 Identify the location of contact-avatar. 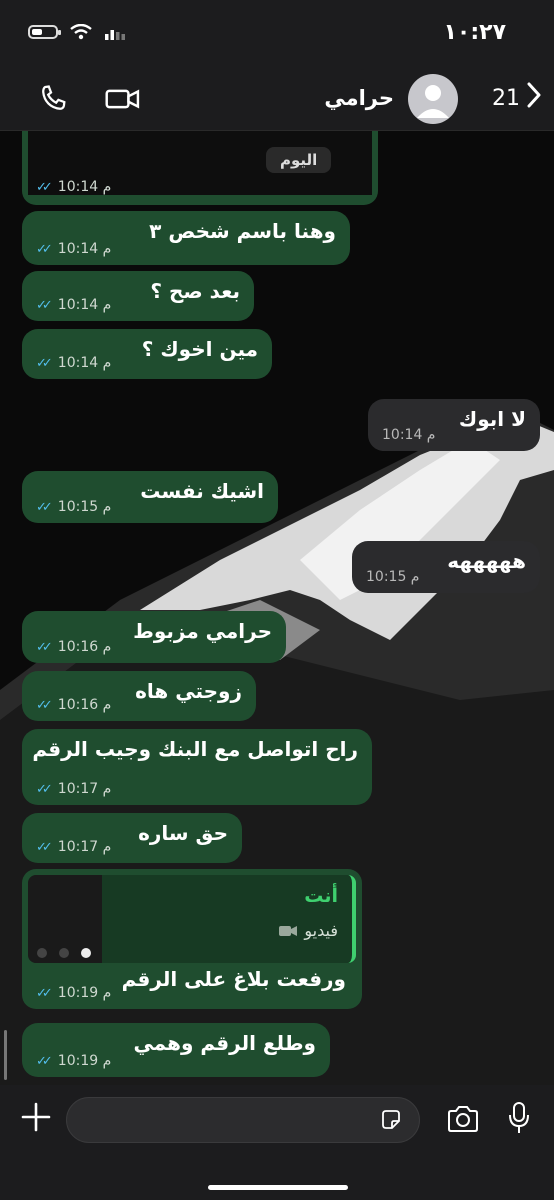
(433, 99).